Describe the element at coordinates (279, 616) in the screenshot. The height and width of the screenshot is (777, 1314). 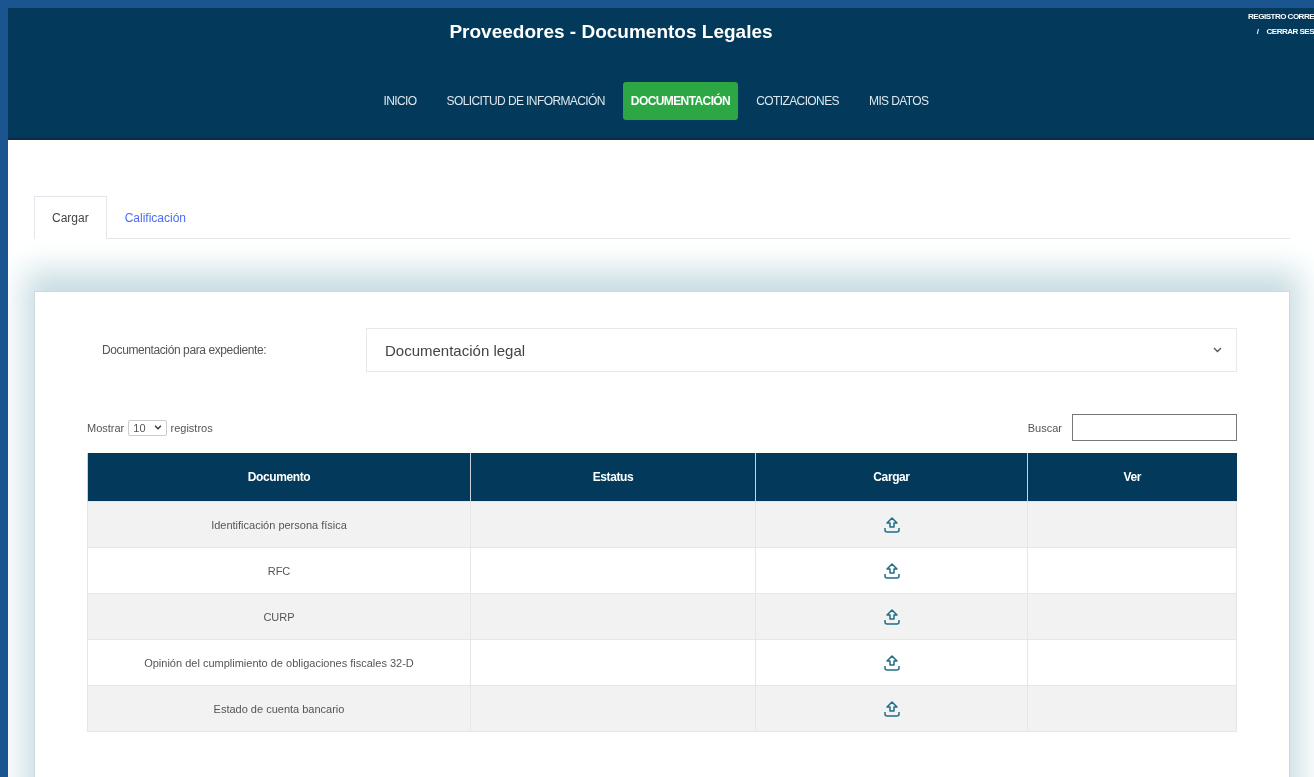
I see `table-cell: CURP` at that location.